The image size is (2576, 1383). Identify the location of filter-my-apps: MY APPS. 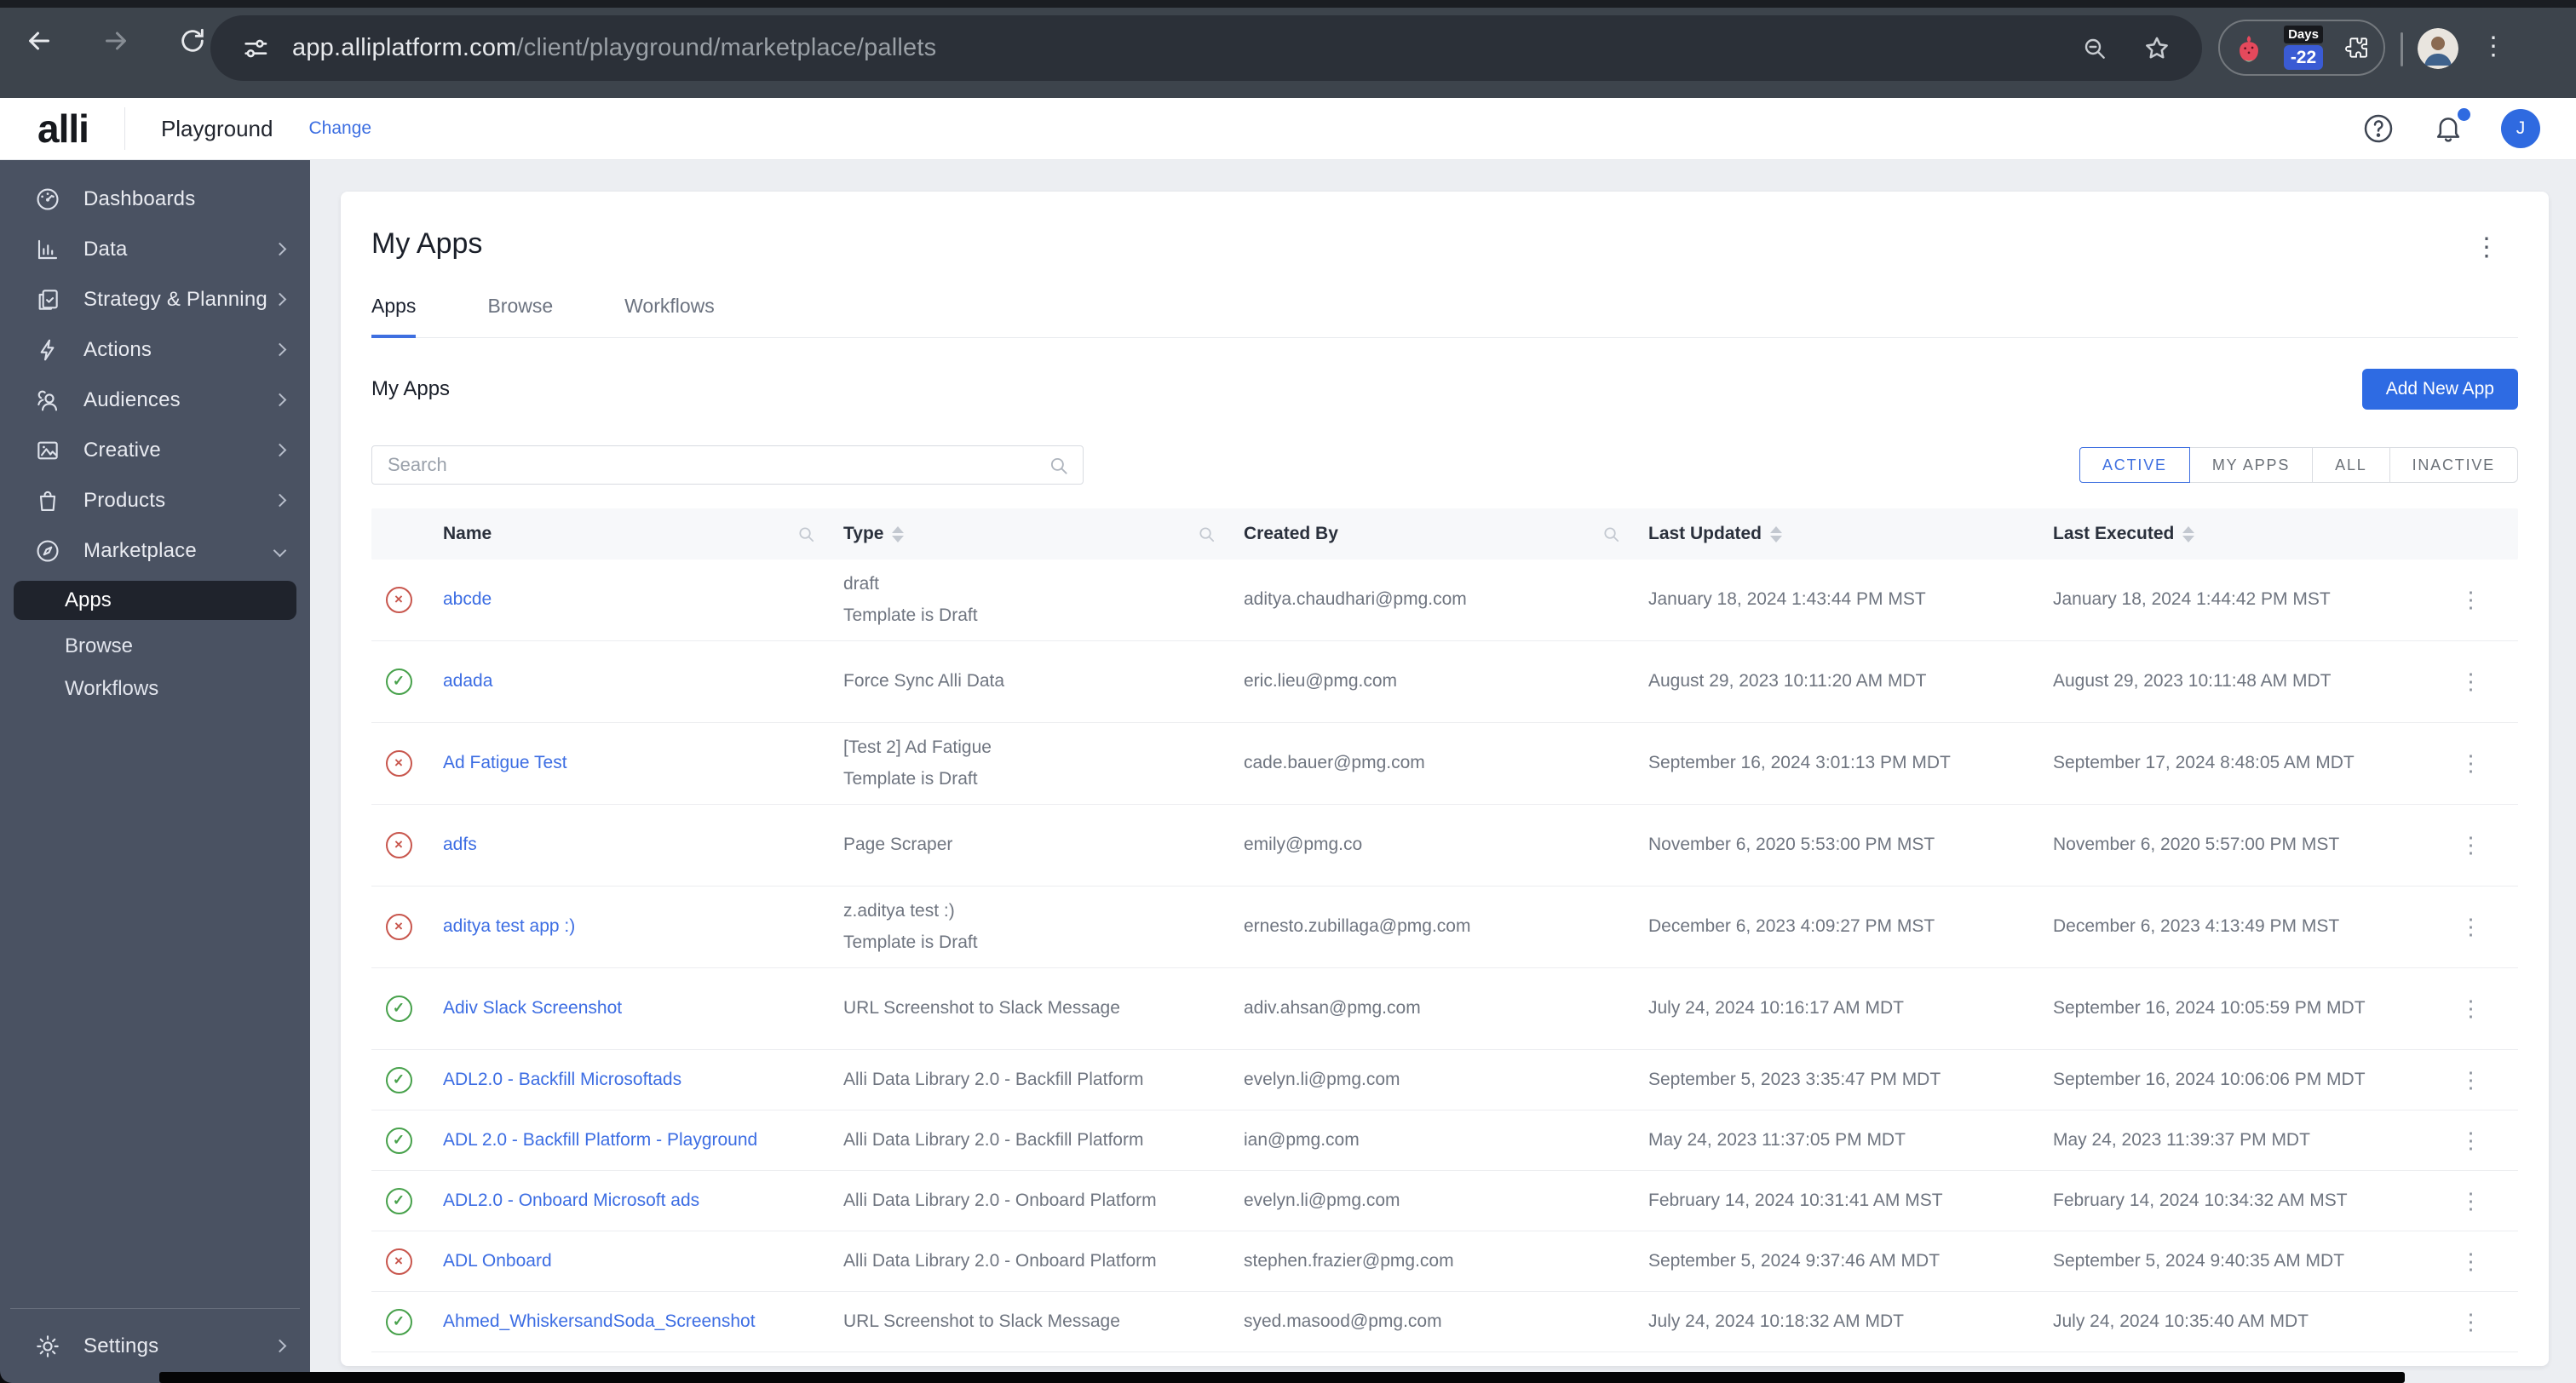
(2251, 465).